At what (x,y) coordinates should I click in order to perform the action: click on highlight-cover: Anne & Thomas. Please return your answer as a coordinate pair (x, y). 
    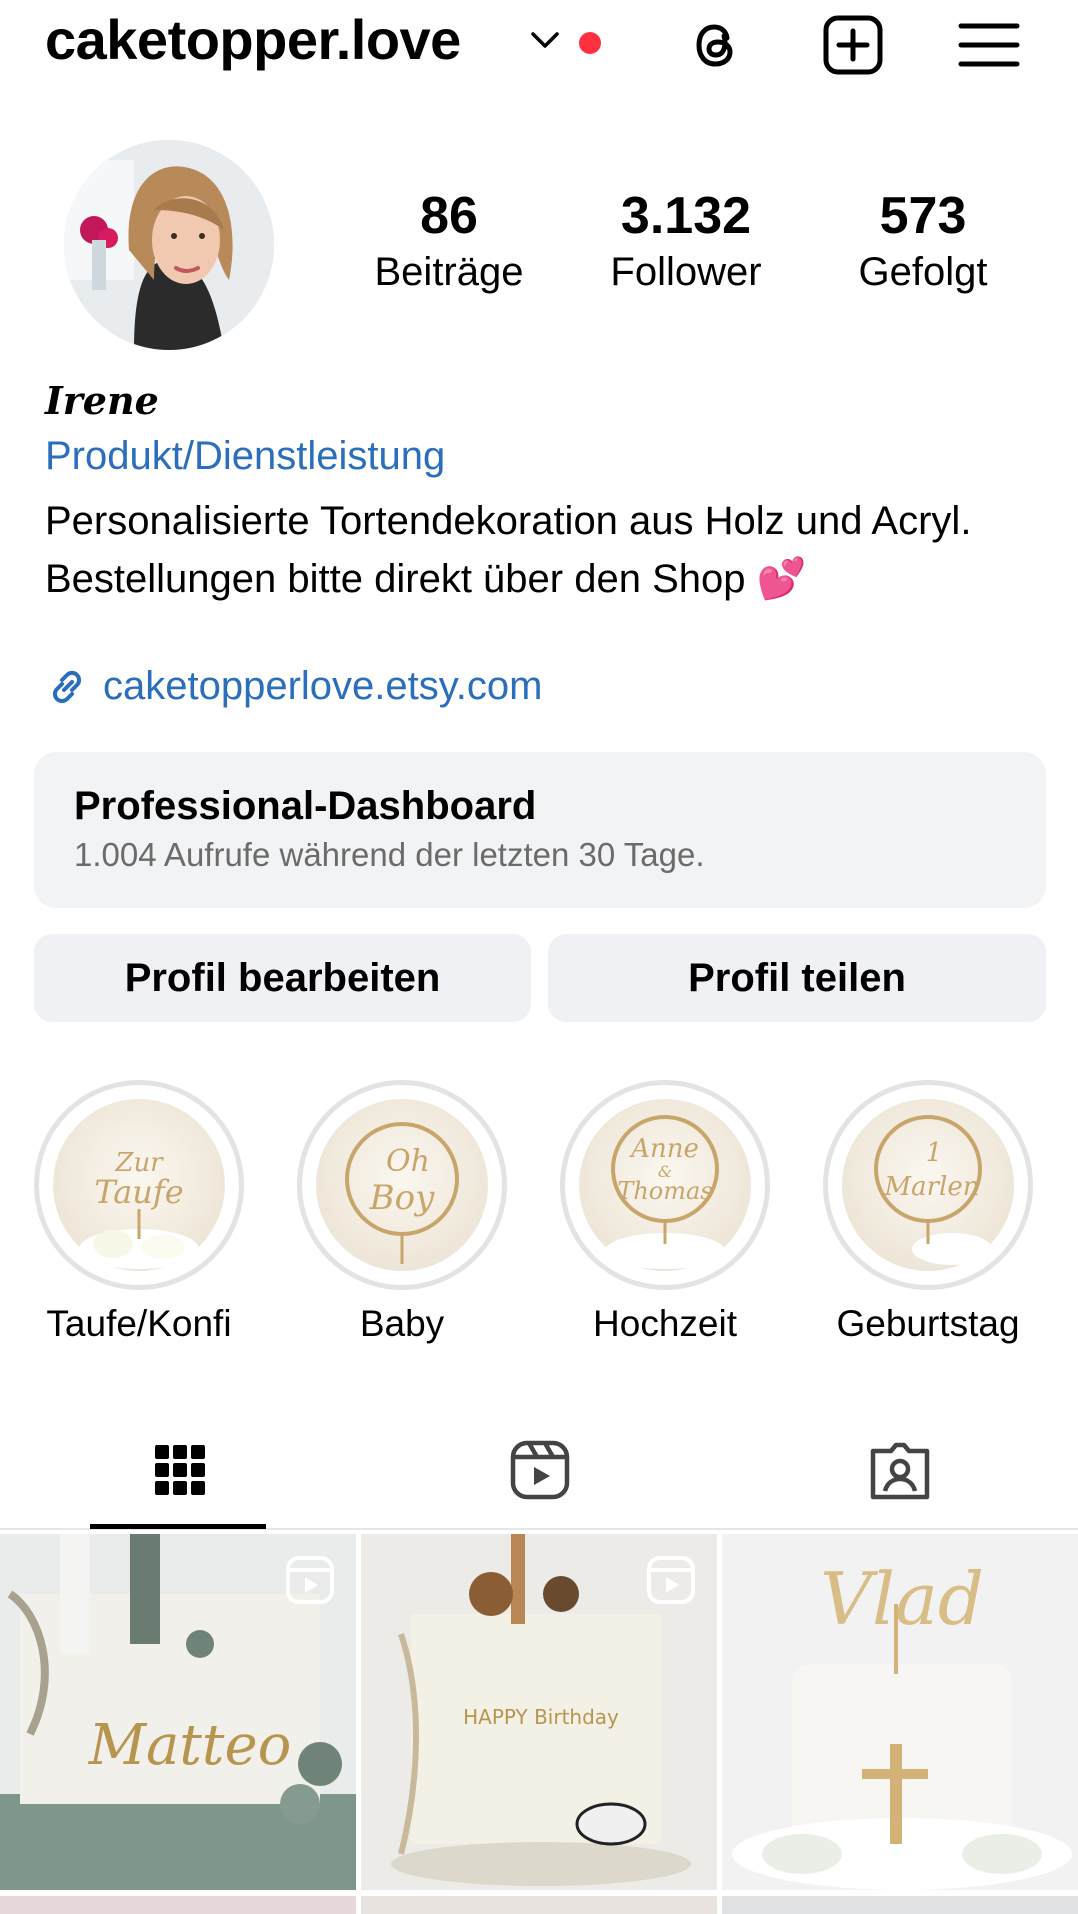
    Looking at the image, I should click on (665, 1185).